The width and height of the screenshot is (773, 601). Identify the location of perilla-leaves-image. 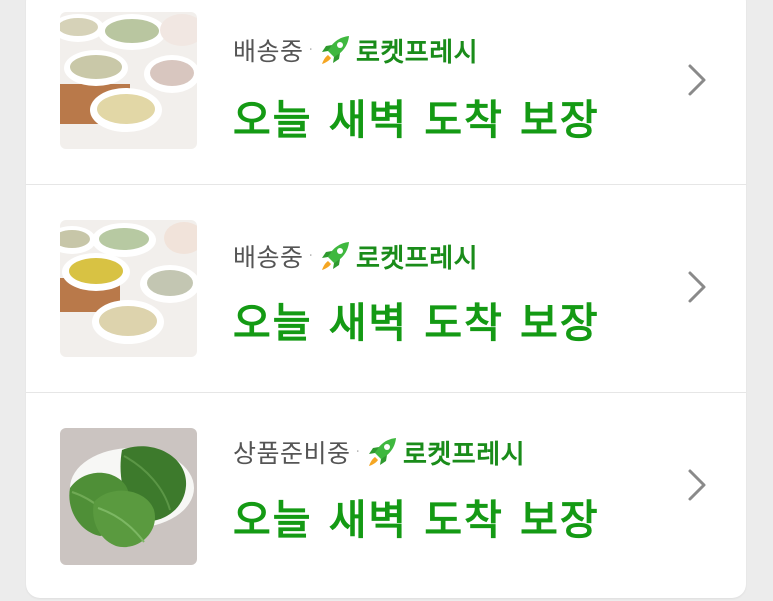
(128, 496).